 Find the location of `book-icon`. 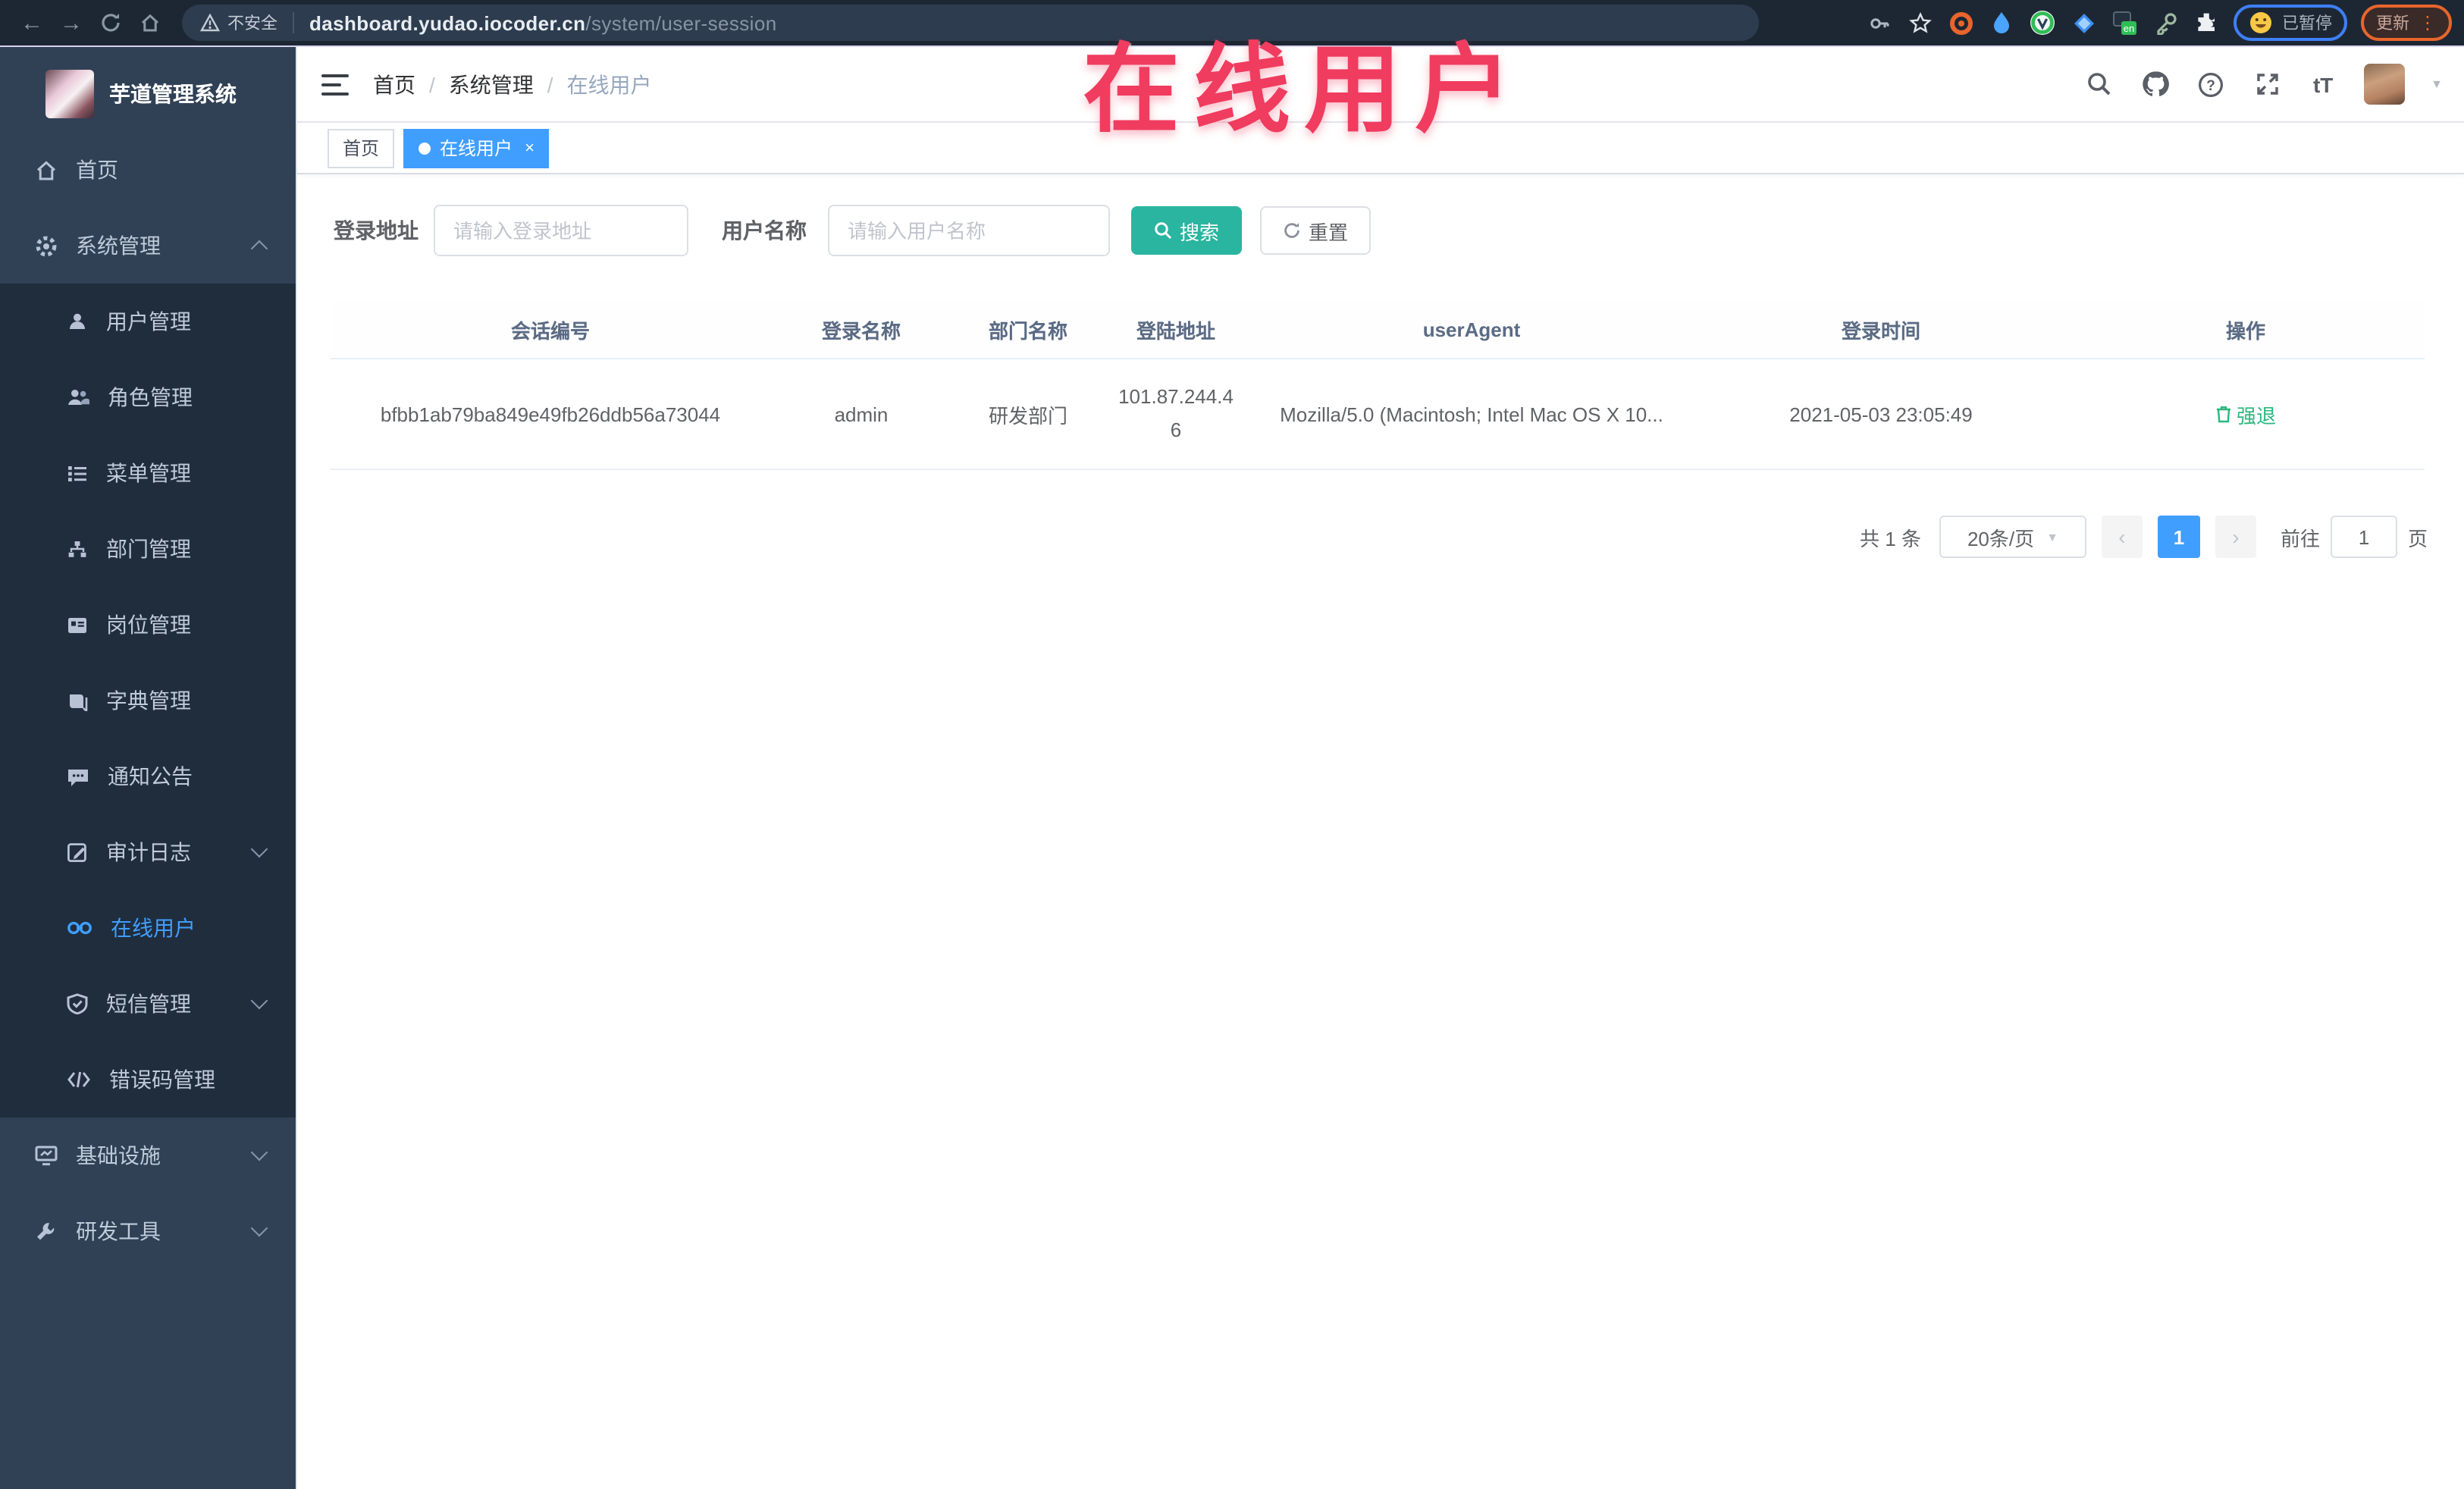

book-icon is located at coordinates (79, 702).